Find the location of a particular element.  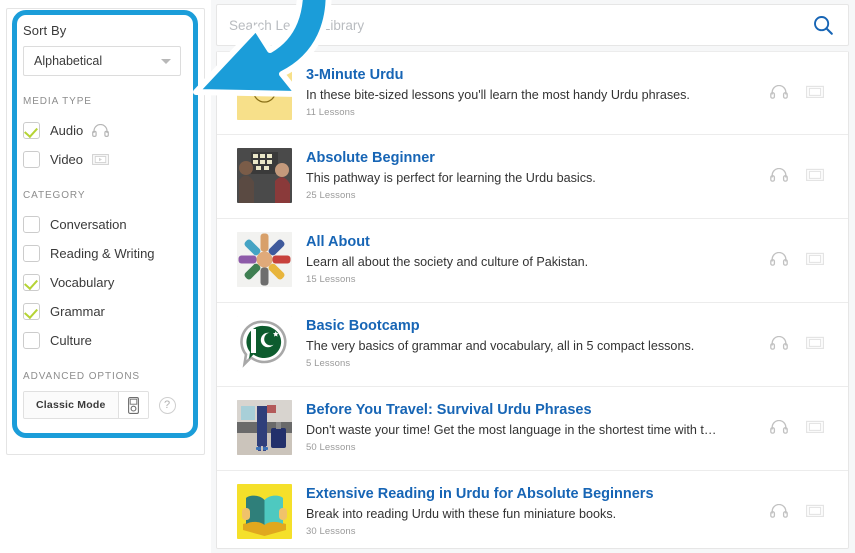

lesson-count: 5 Lessons is located at coordinates (328, 363).